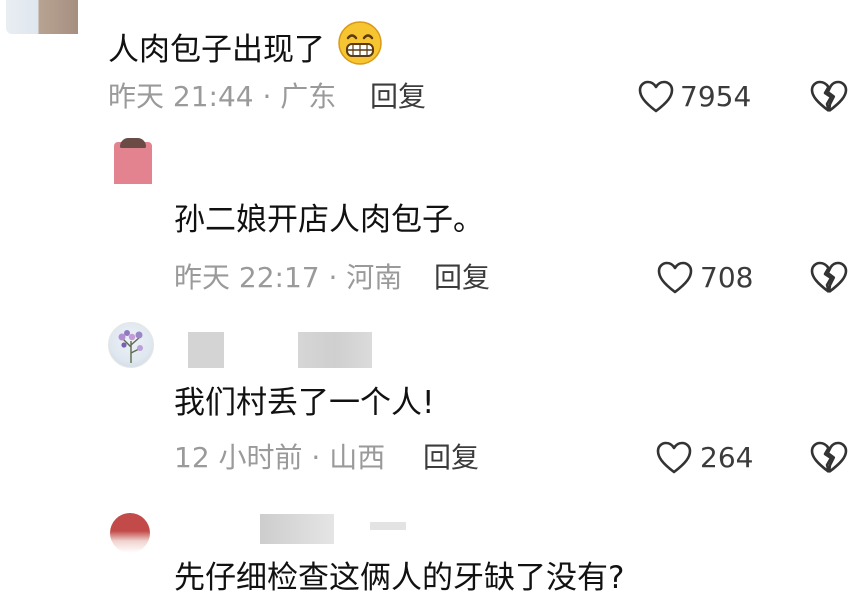 Image resolution: width=860 pixels, height=607 pixels. What do you see at coordinates (329, 220) in the screenshot?
I see `comment-text: 孙二娘开店人肉包子。` at bounding box center [329, 220].